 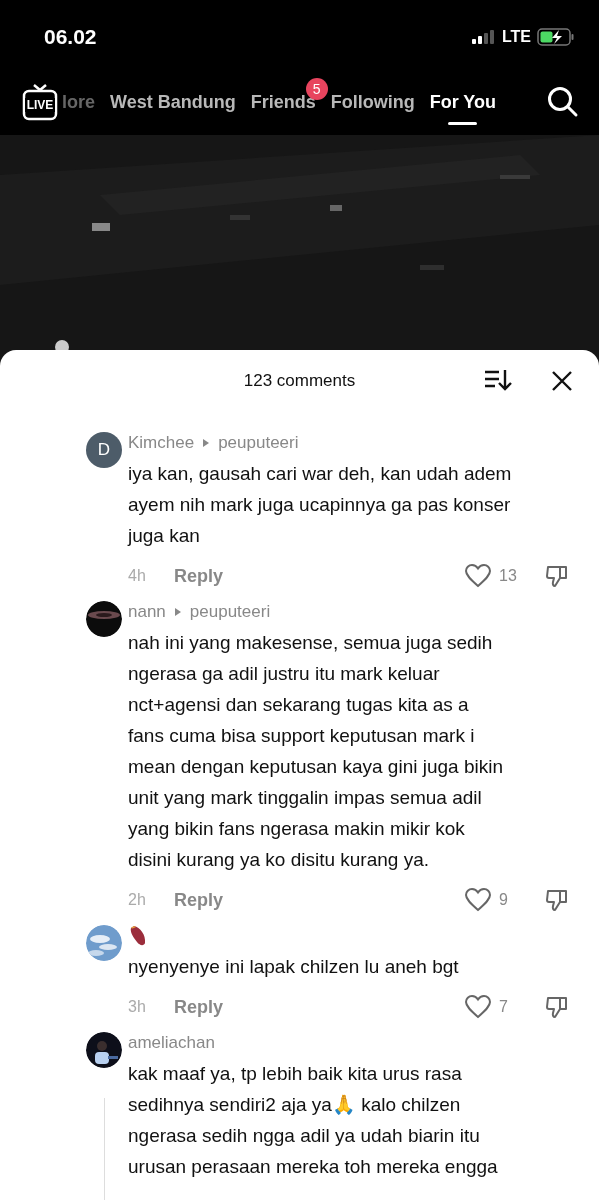 I want to click on user-avatar: D, so click(x=104, y=450).